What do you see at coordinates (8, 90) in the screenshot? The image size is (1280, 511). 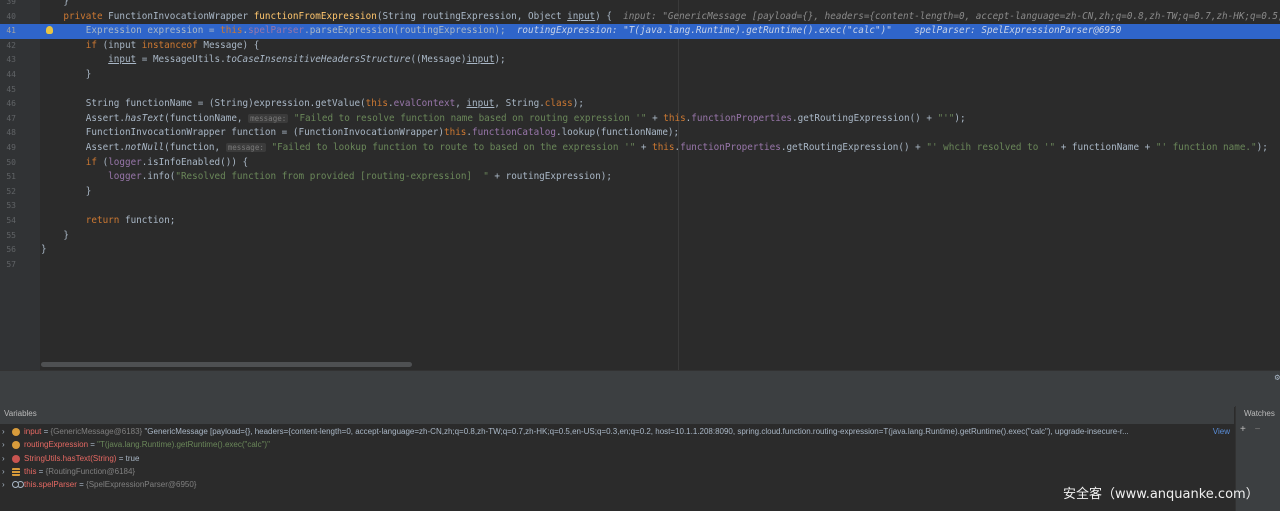 I see `line-number: 45` at bounding box center [8, 90].